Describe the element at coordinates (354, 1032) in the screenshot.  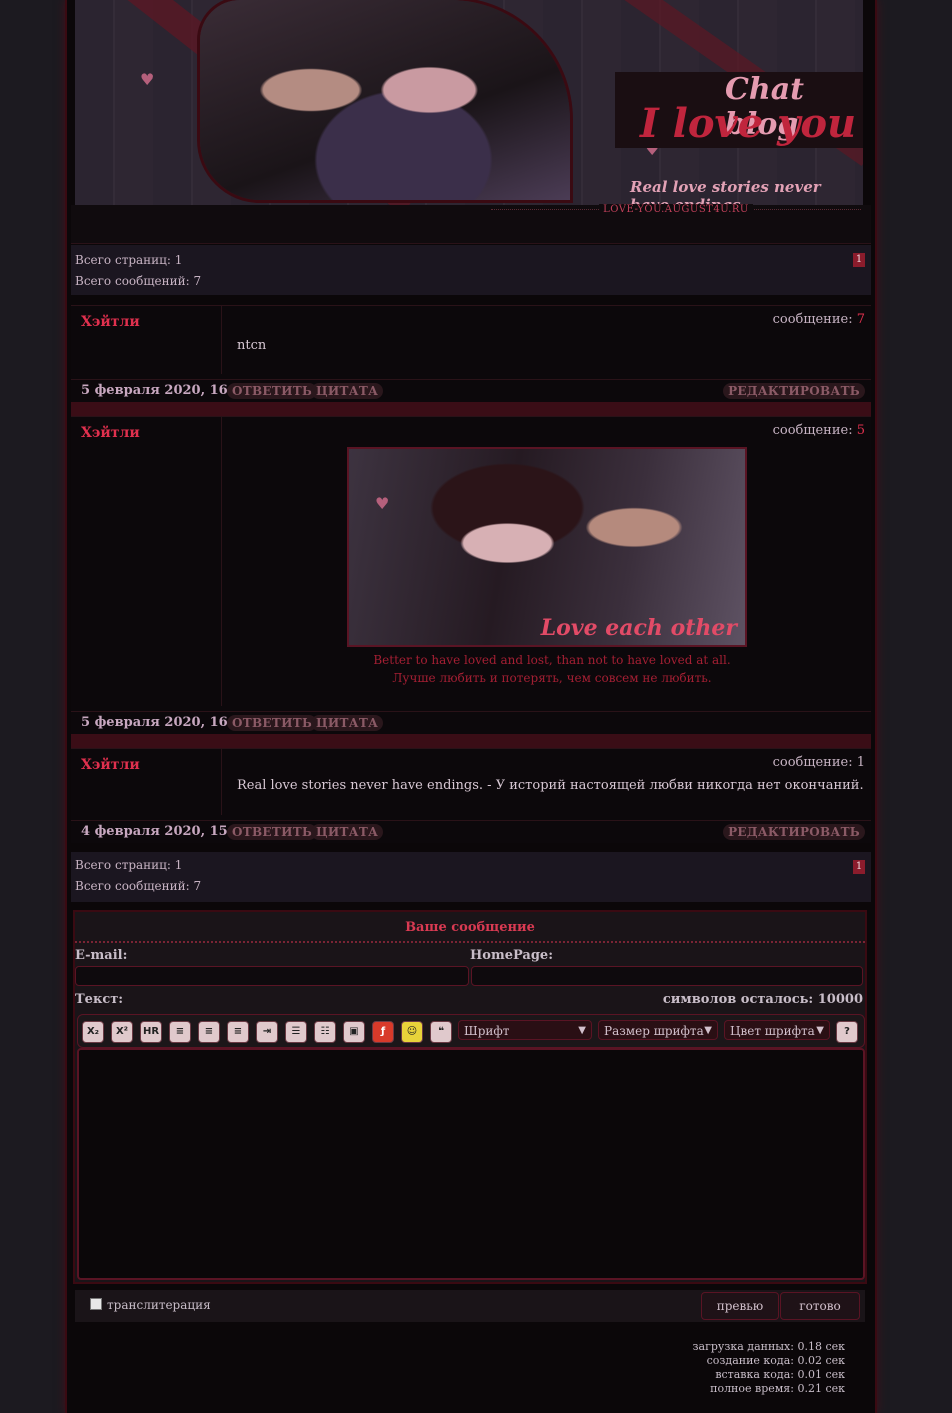
I see `image-icon: ▣` at that location.